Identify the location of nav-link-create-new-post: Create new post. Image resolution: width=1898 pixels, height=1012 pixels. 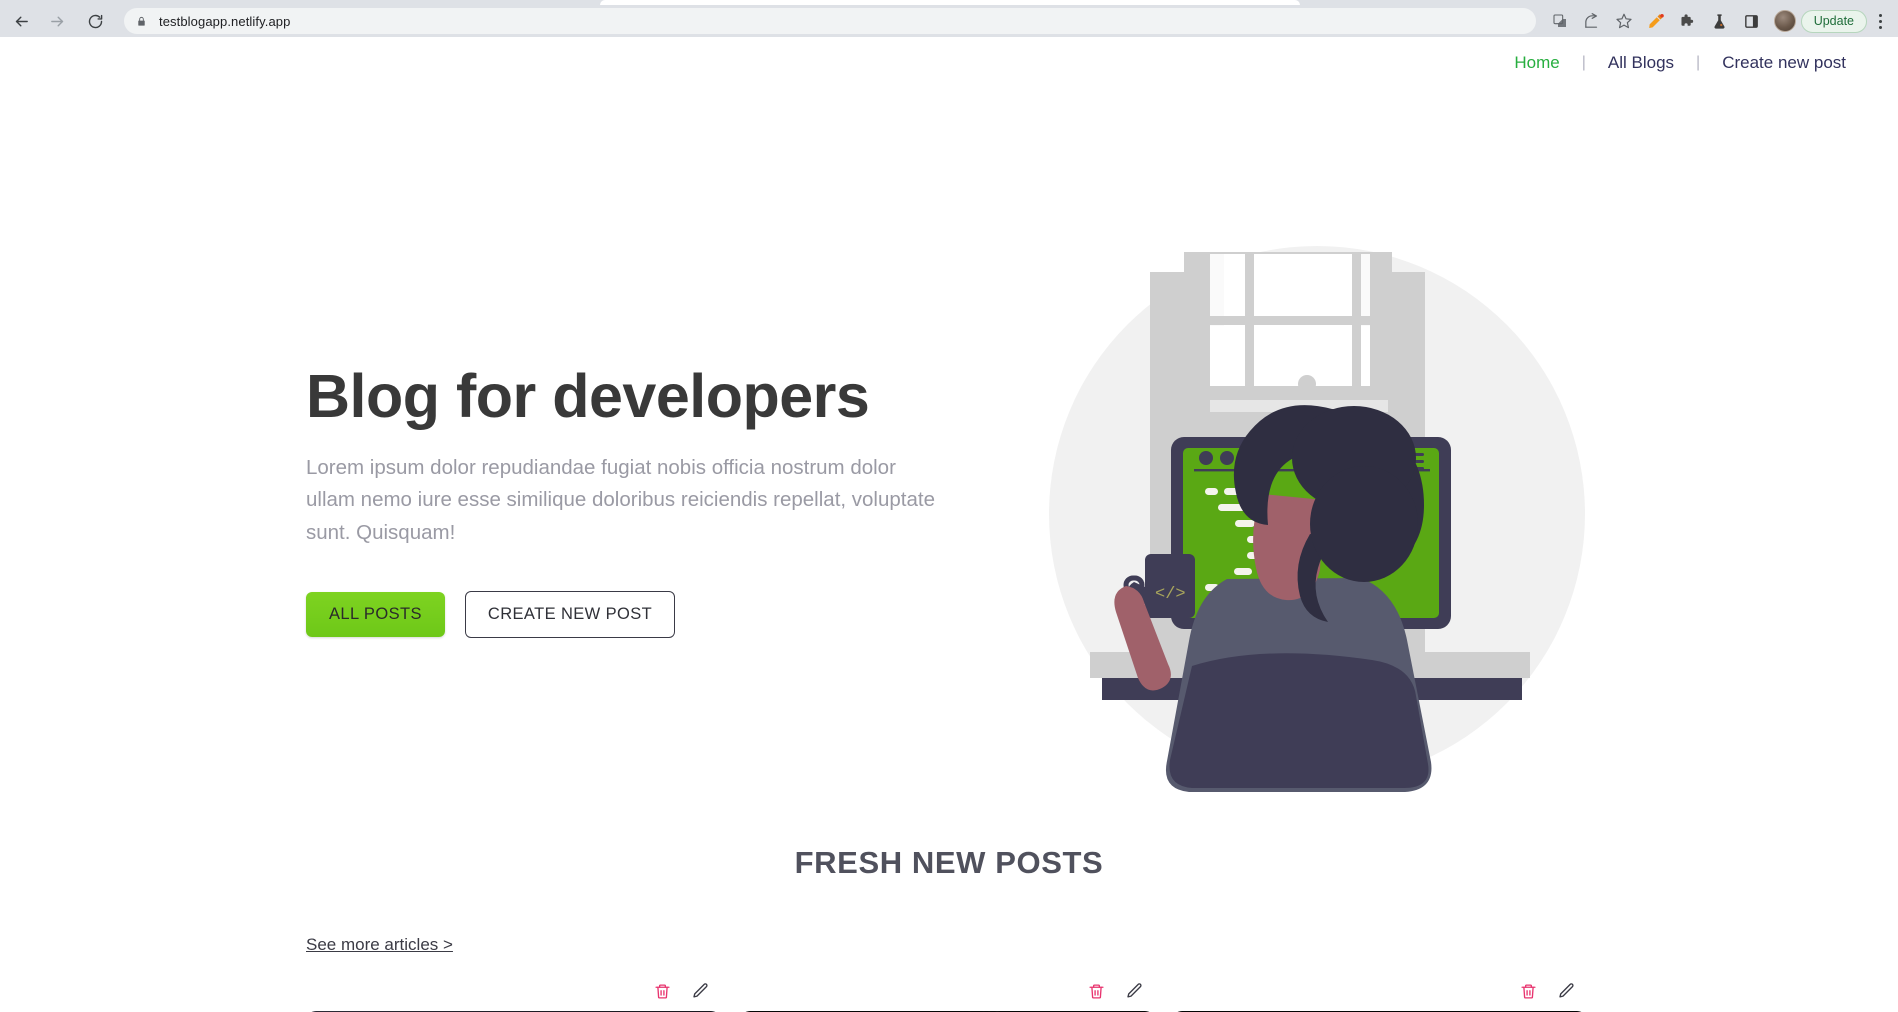
(1784, 63).